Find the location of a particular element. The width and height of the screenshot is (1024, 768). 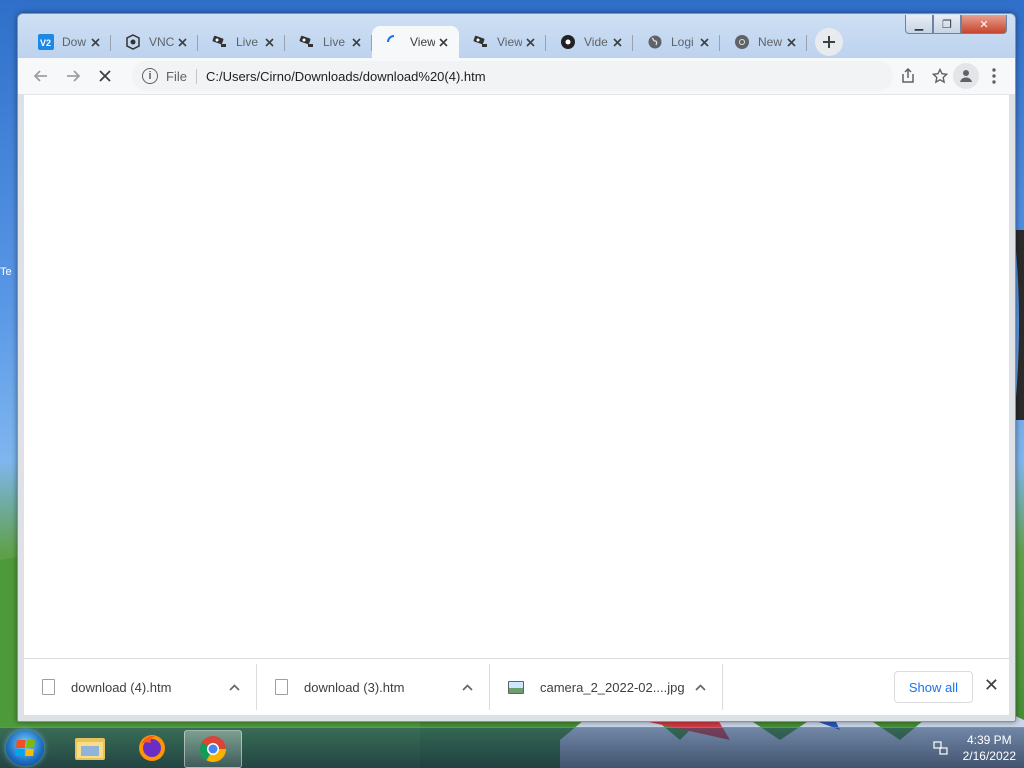

menu-button is located at coordinates (994, 76).